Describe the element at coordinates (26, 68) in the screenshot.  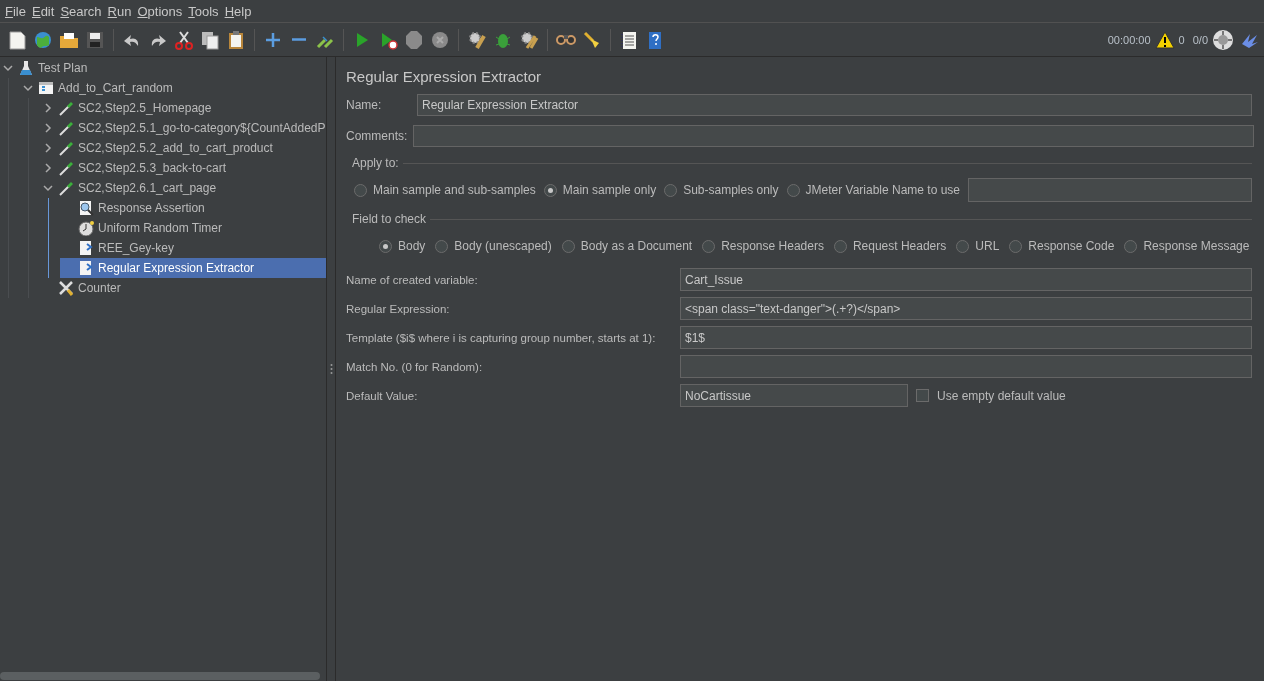
I see `flask-icon` at that location.